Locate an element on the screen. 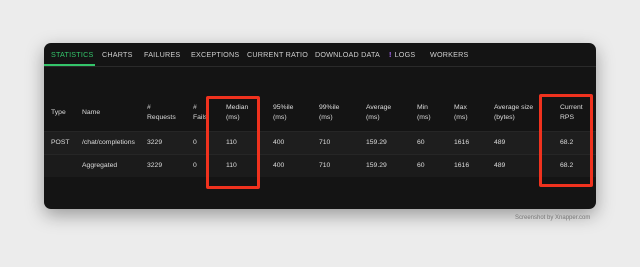  warning-icon: ! is located at coordinates (390, 54).